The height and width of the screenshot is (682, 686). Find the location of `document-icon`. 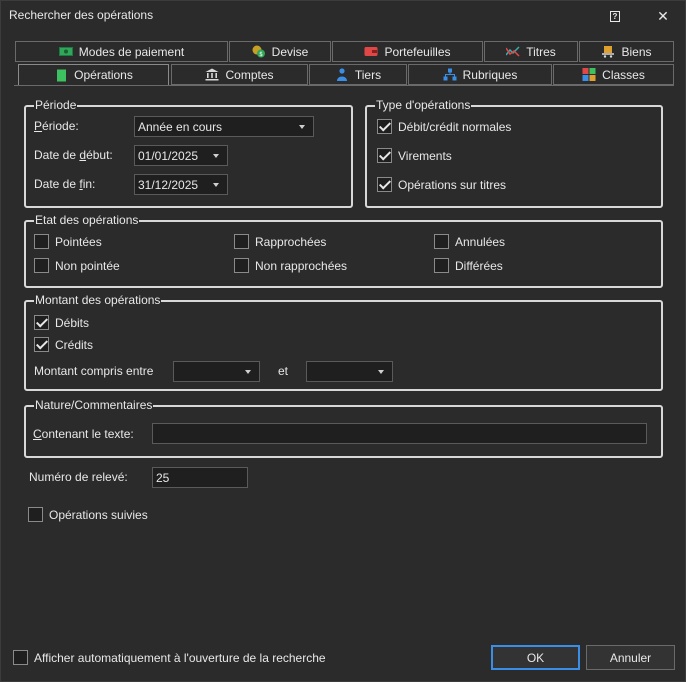

document-icon is located at coordinates (62, 75).